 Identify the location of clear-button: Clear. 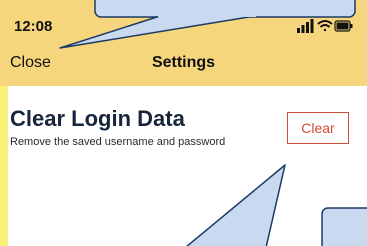
(318, 128).